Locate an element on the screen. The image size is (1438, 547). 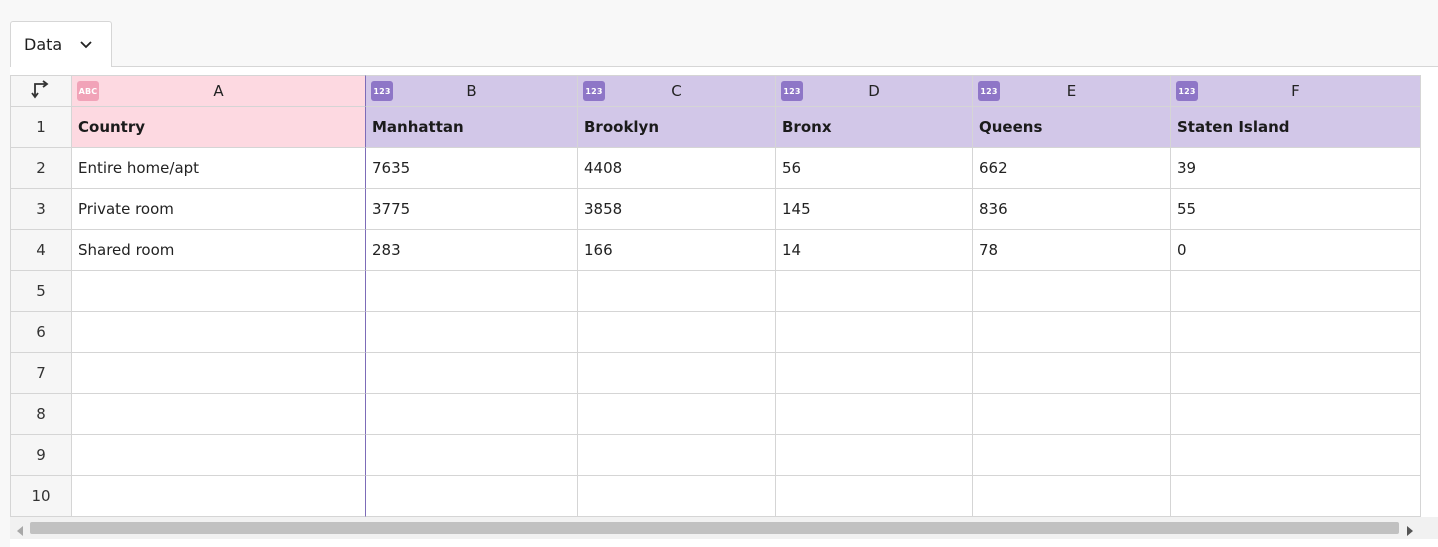
table-row: 4 Shared room 283 166 14 78 0 is located at coordinates (715, 250).